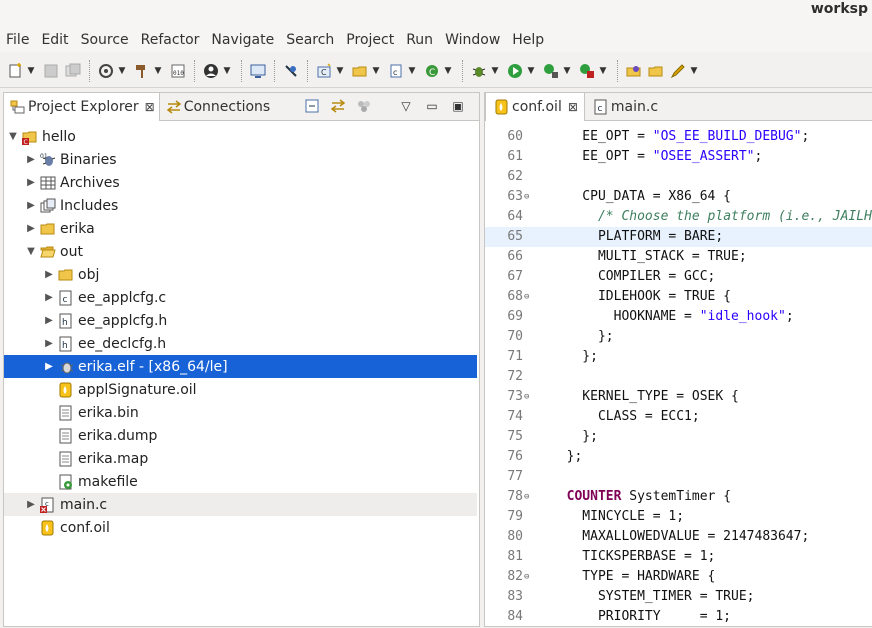 The width and height of the screenshot is (872, 628). Describe the element at coordinates (15, 71) in the screenshot. I see `new-icon` at that location.